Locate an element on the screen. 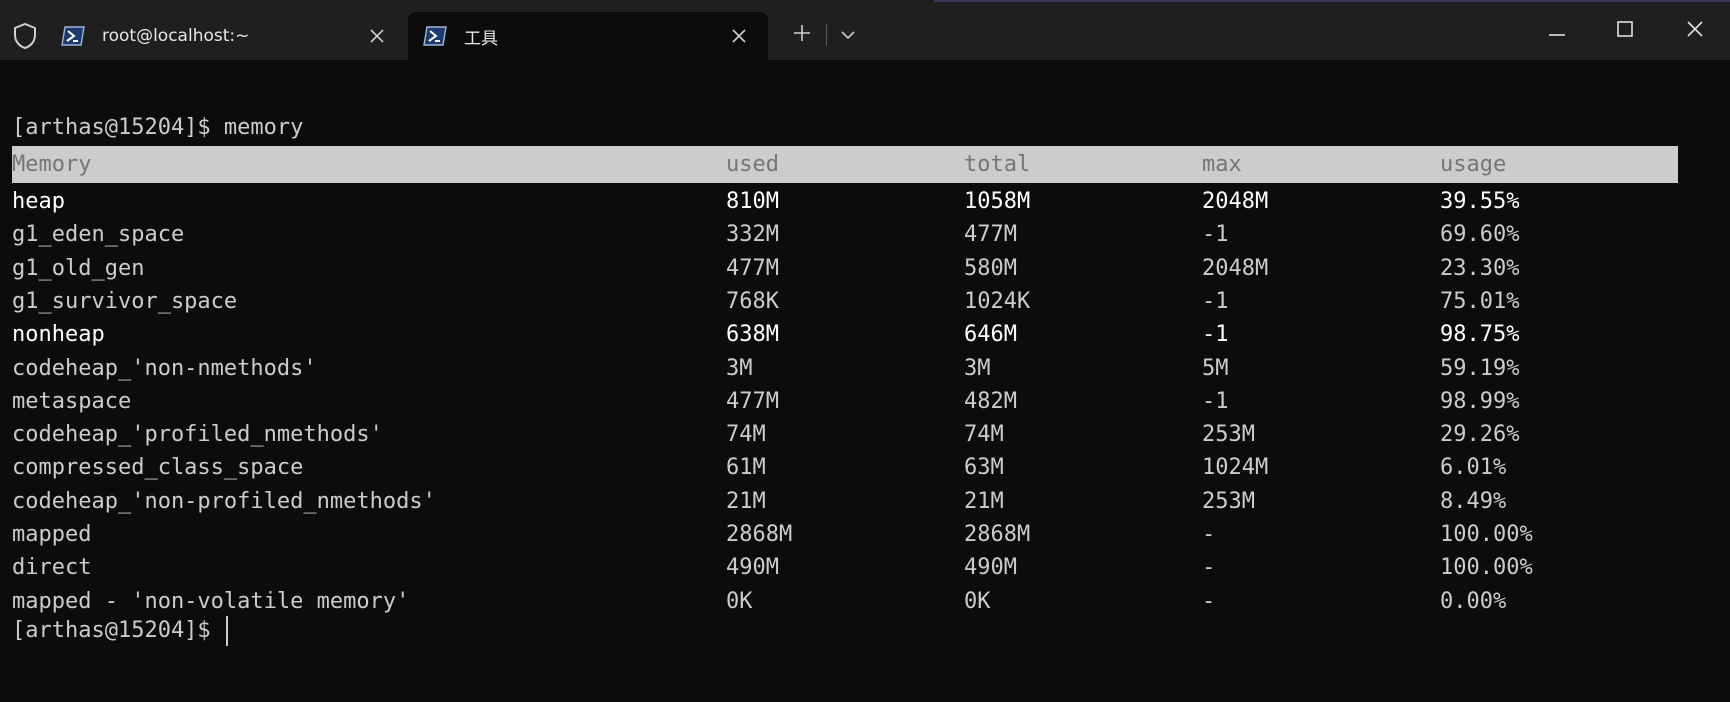 This screenshot has height=702, width=1730. cell-max: 5M is located at coordinates (1215, 368).